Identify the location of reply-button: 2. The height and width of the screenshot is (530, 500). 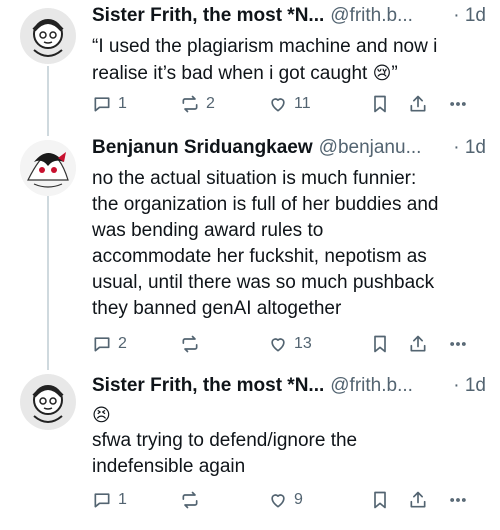
(109, 344).